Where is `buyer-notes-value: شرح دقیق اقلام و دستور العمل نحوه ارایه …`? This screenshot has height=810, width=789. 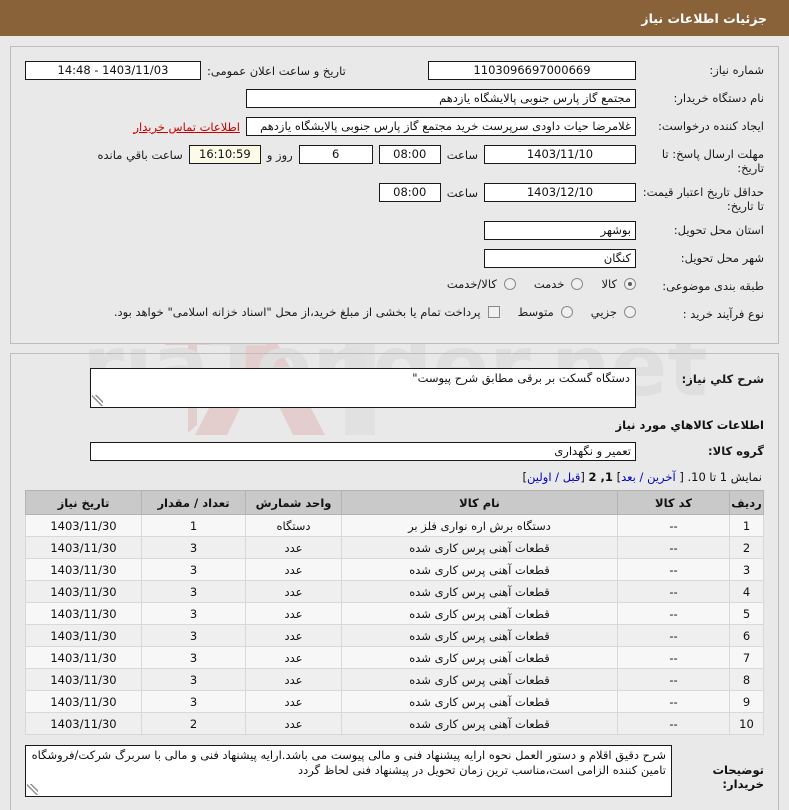 buyer-notes-value: شرح دقیق اقلام و دستور العمل نحوه ارایه … is located at coordinates (348, 771).